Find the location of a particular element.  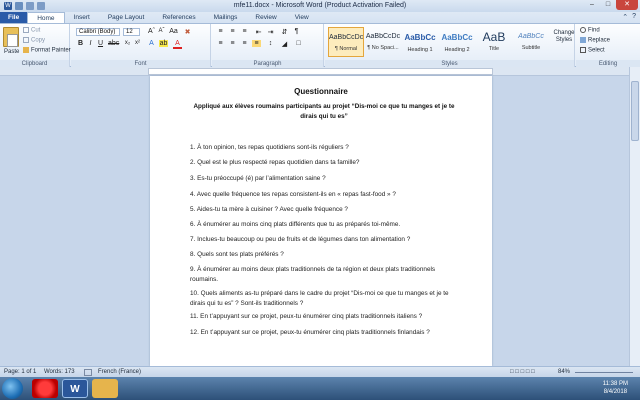

grow-font-icon: Aˆ is located at coordinates (151, 31).